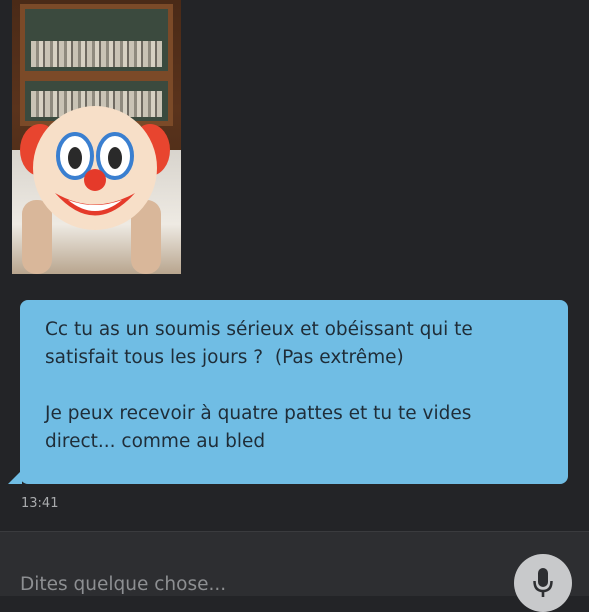  Describe the element at coordinates (40, 503) in the screenshot. I see `message-timestamp: 13:41` at that location.